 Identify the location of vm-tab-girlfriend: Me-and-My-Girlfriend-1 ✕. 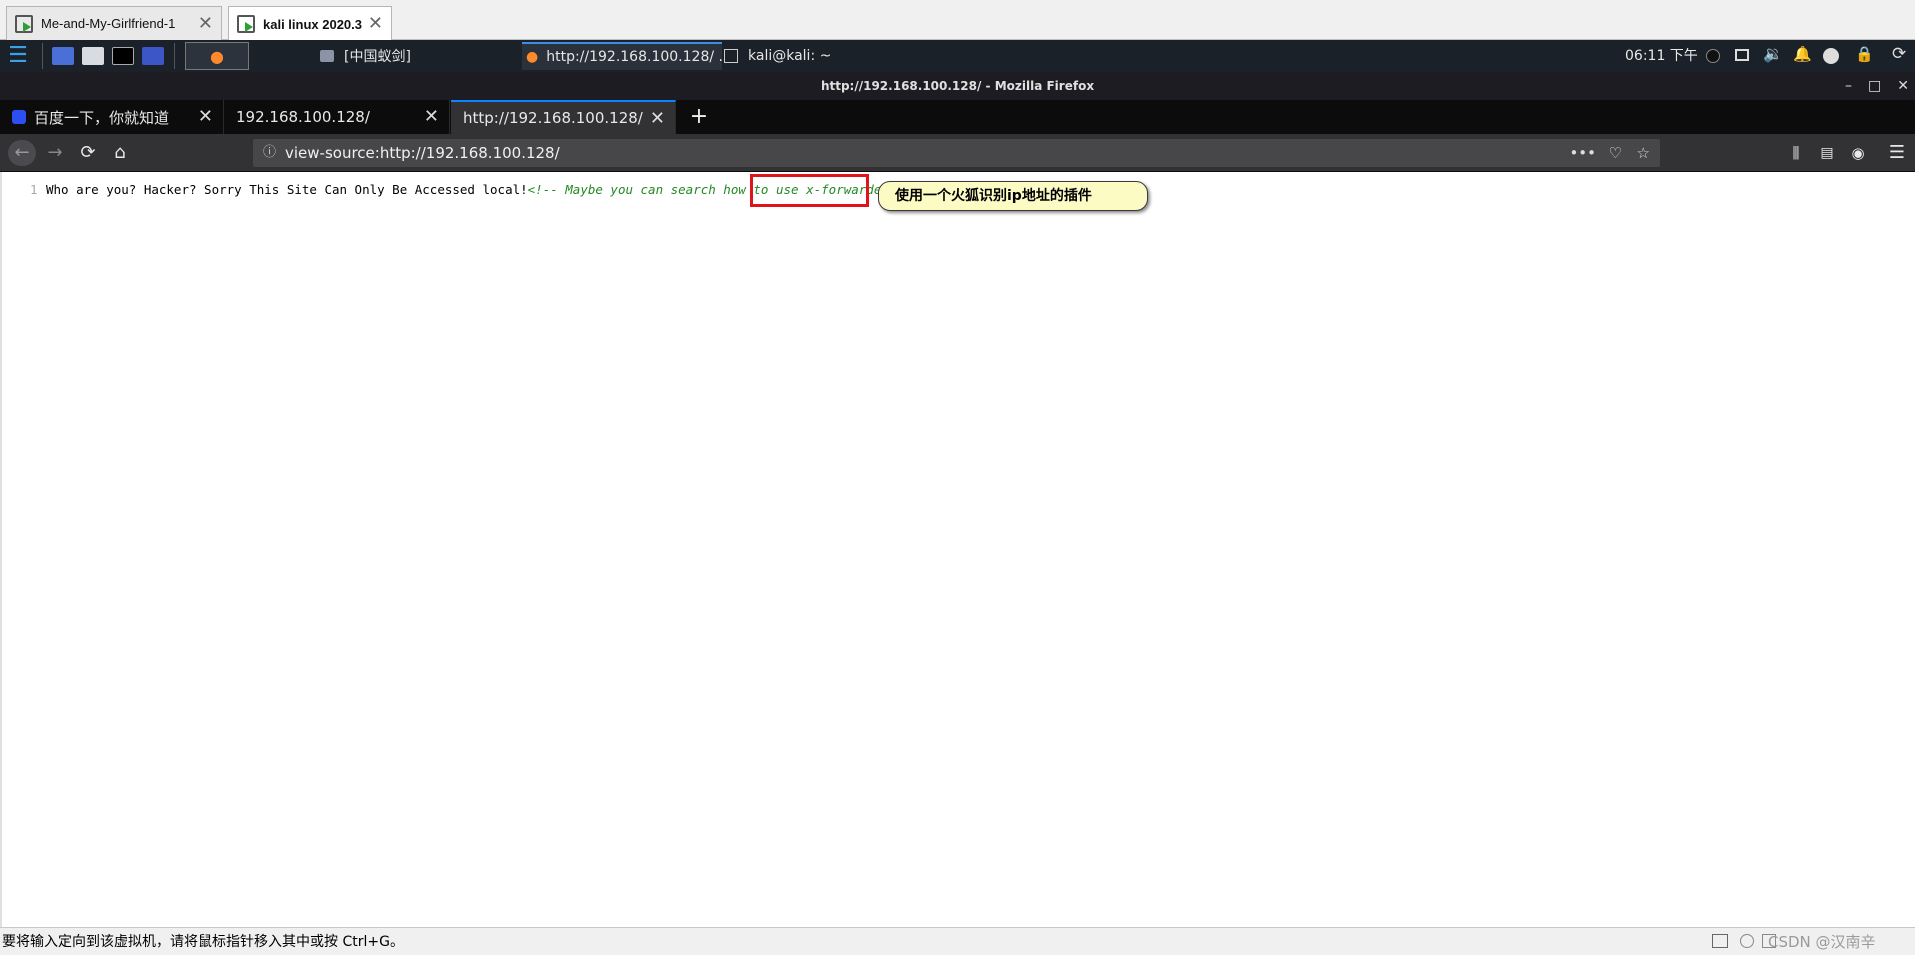
(114, 23).